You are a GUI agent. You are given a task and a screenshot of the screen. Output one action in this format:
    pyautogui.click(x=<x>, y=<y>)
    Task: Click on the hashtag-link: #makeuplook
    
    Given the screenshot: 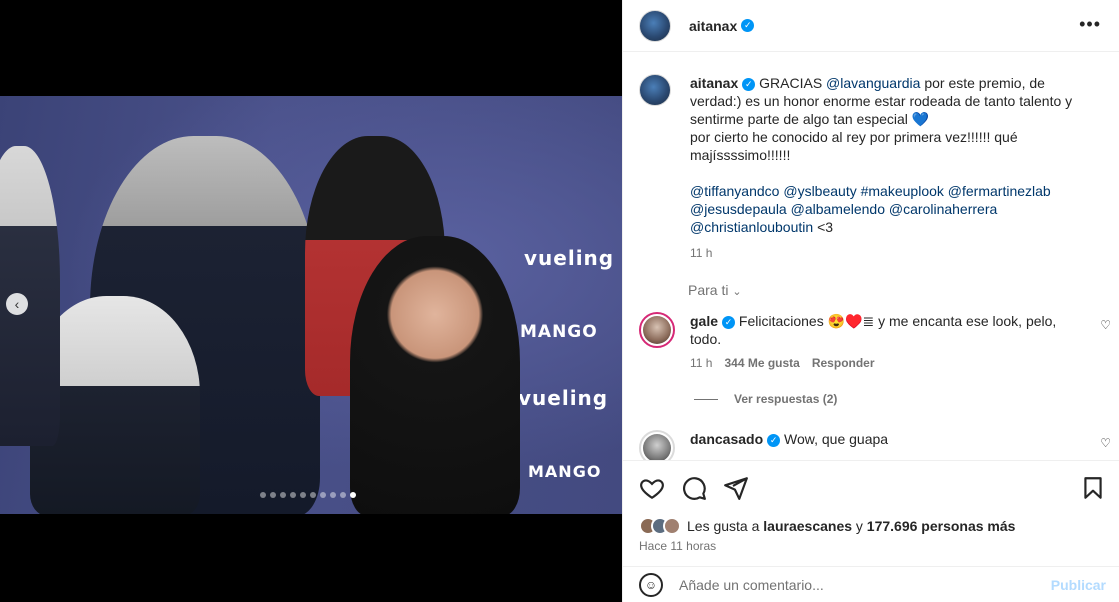 What is the action you would take?
    pyautogui.click(x=902, y=191)
    